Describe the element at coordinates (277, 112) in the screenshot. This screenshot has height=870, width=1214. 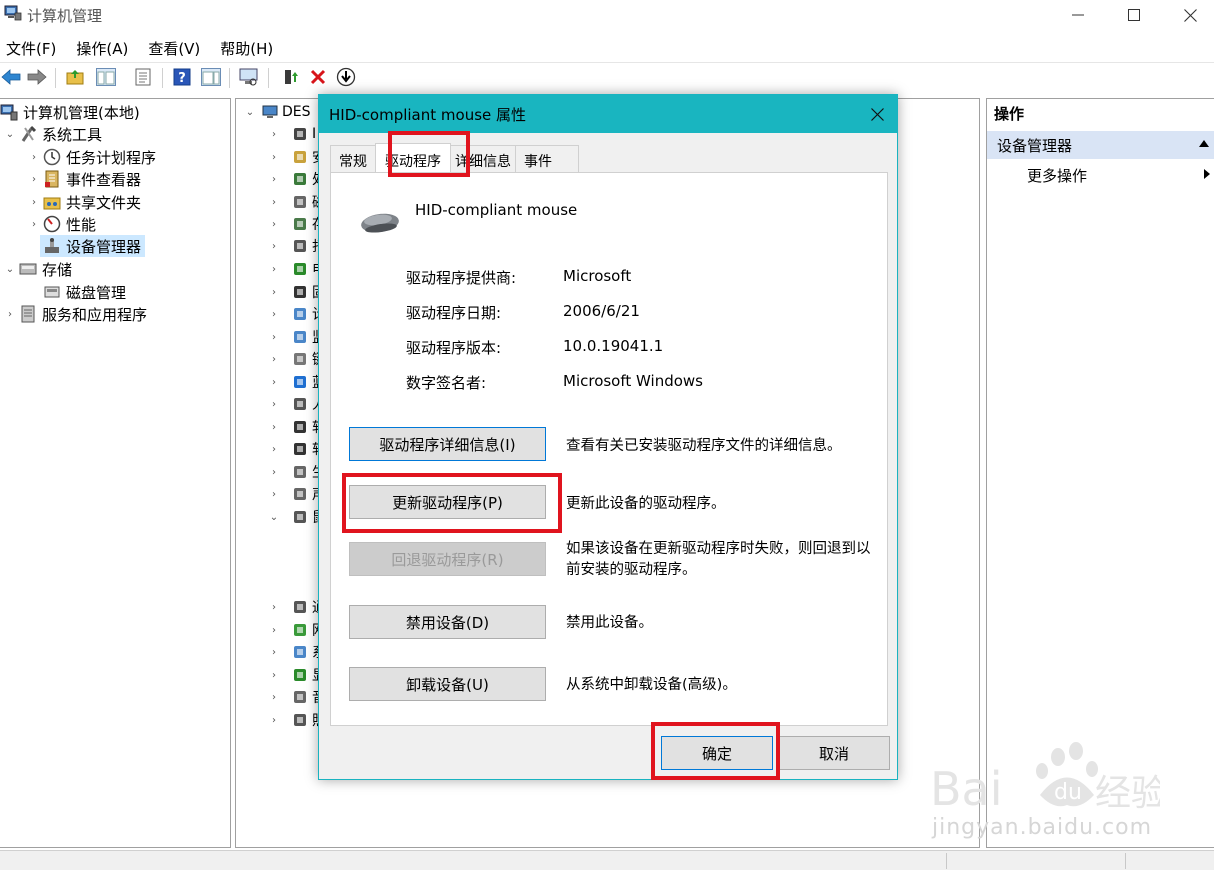
I see `device-root: ⌄ DES` at that location.